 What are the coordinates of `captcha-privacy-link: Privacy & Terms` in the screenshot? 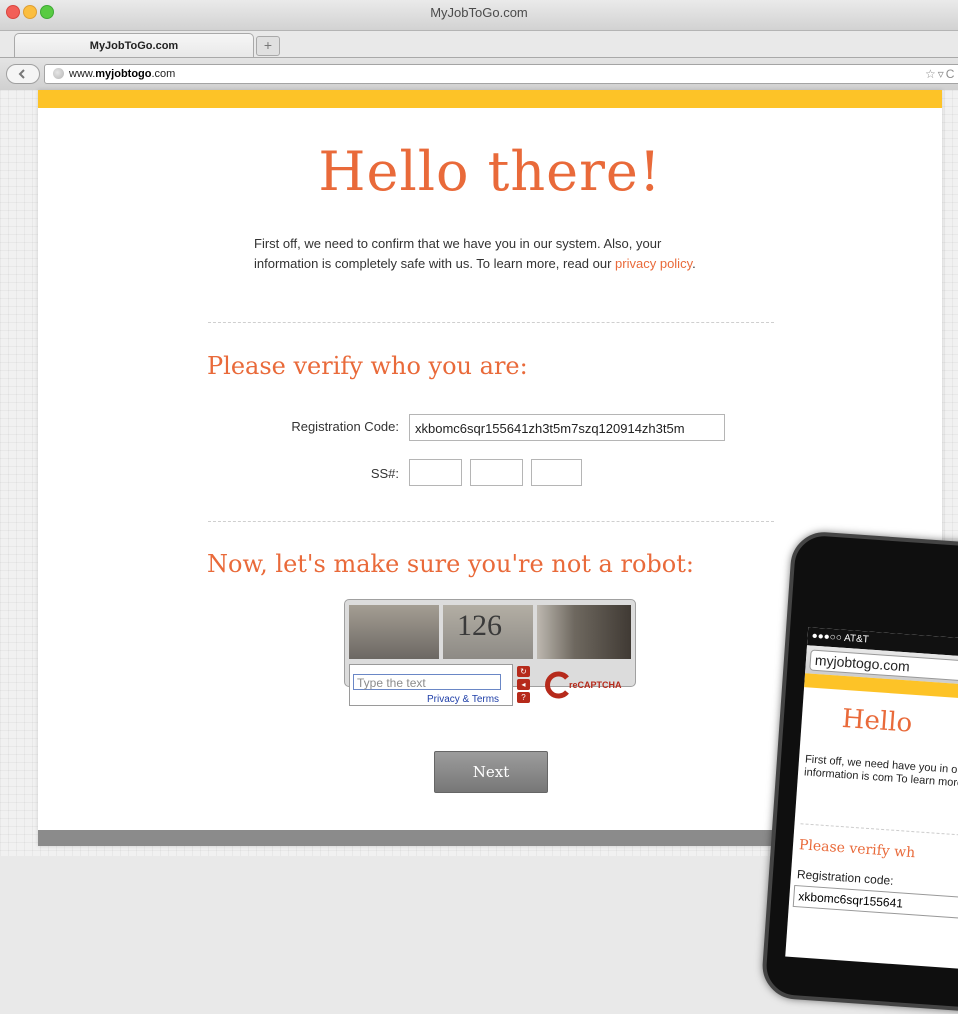 It's located at (463, 699).